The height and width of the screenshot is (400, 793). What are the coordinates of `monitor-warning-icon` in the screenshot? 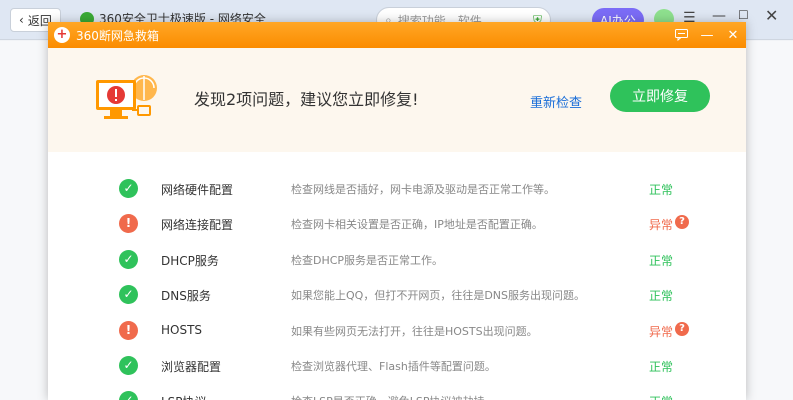 It's located at (126, 97).